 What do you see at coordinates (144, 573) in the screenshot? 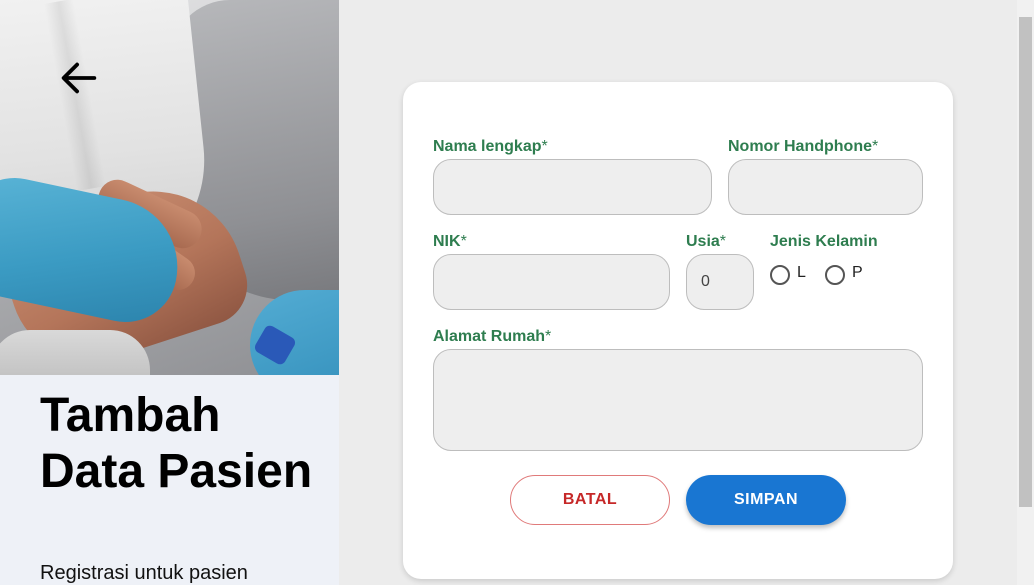
I see `page-subtitle: Registrasi untuk pasien` at bounding box center [144, 573].